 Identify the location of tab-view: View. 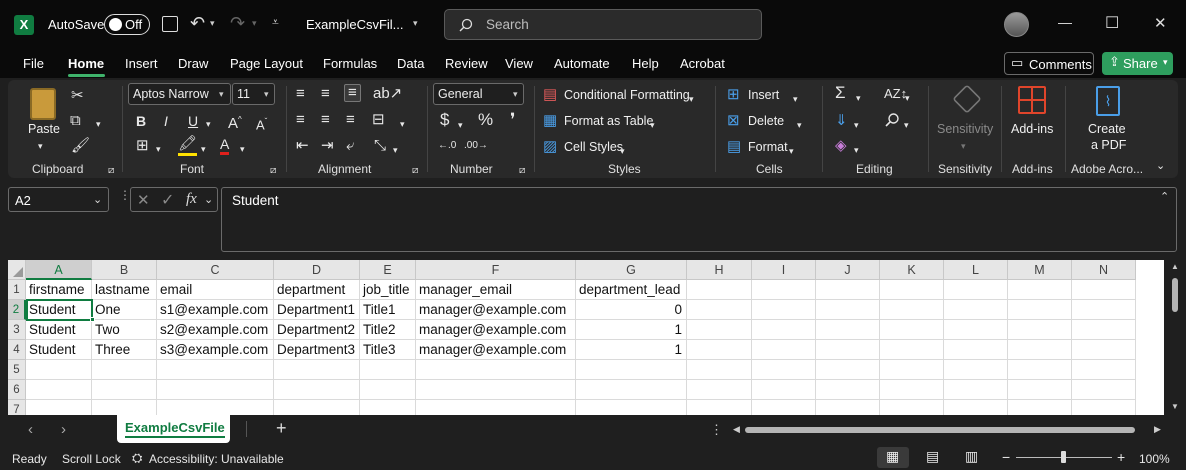
(519, 63).